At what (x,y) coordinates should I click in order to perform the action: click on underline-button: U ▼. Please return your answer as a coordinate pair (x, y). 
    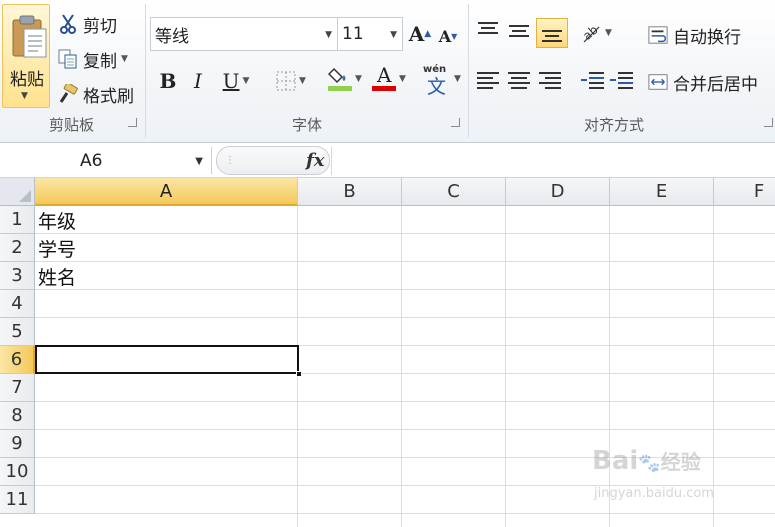
    Looking at the image, I should click on (236, 81).